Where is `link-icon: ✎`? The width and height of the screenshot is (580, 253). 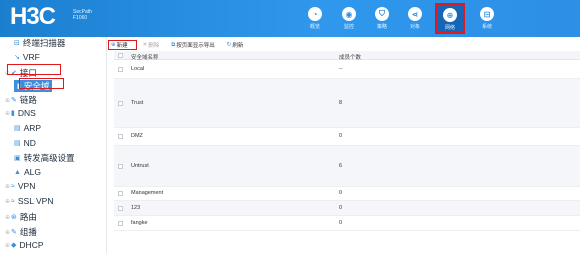
link-icon: ✎ is located at coordinates (14, 100).